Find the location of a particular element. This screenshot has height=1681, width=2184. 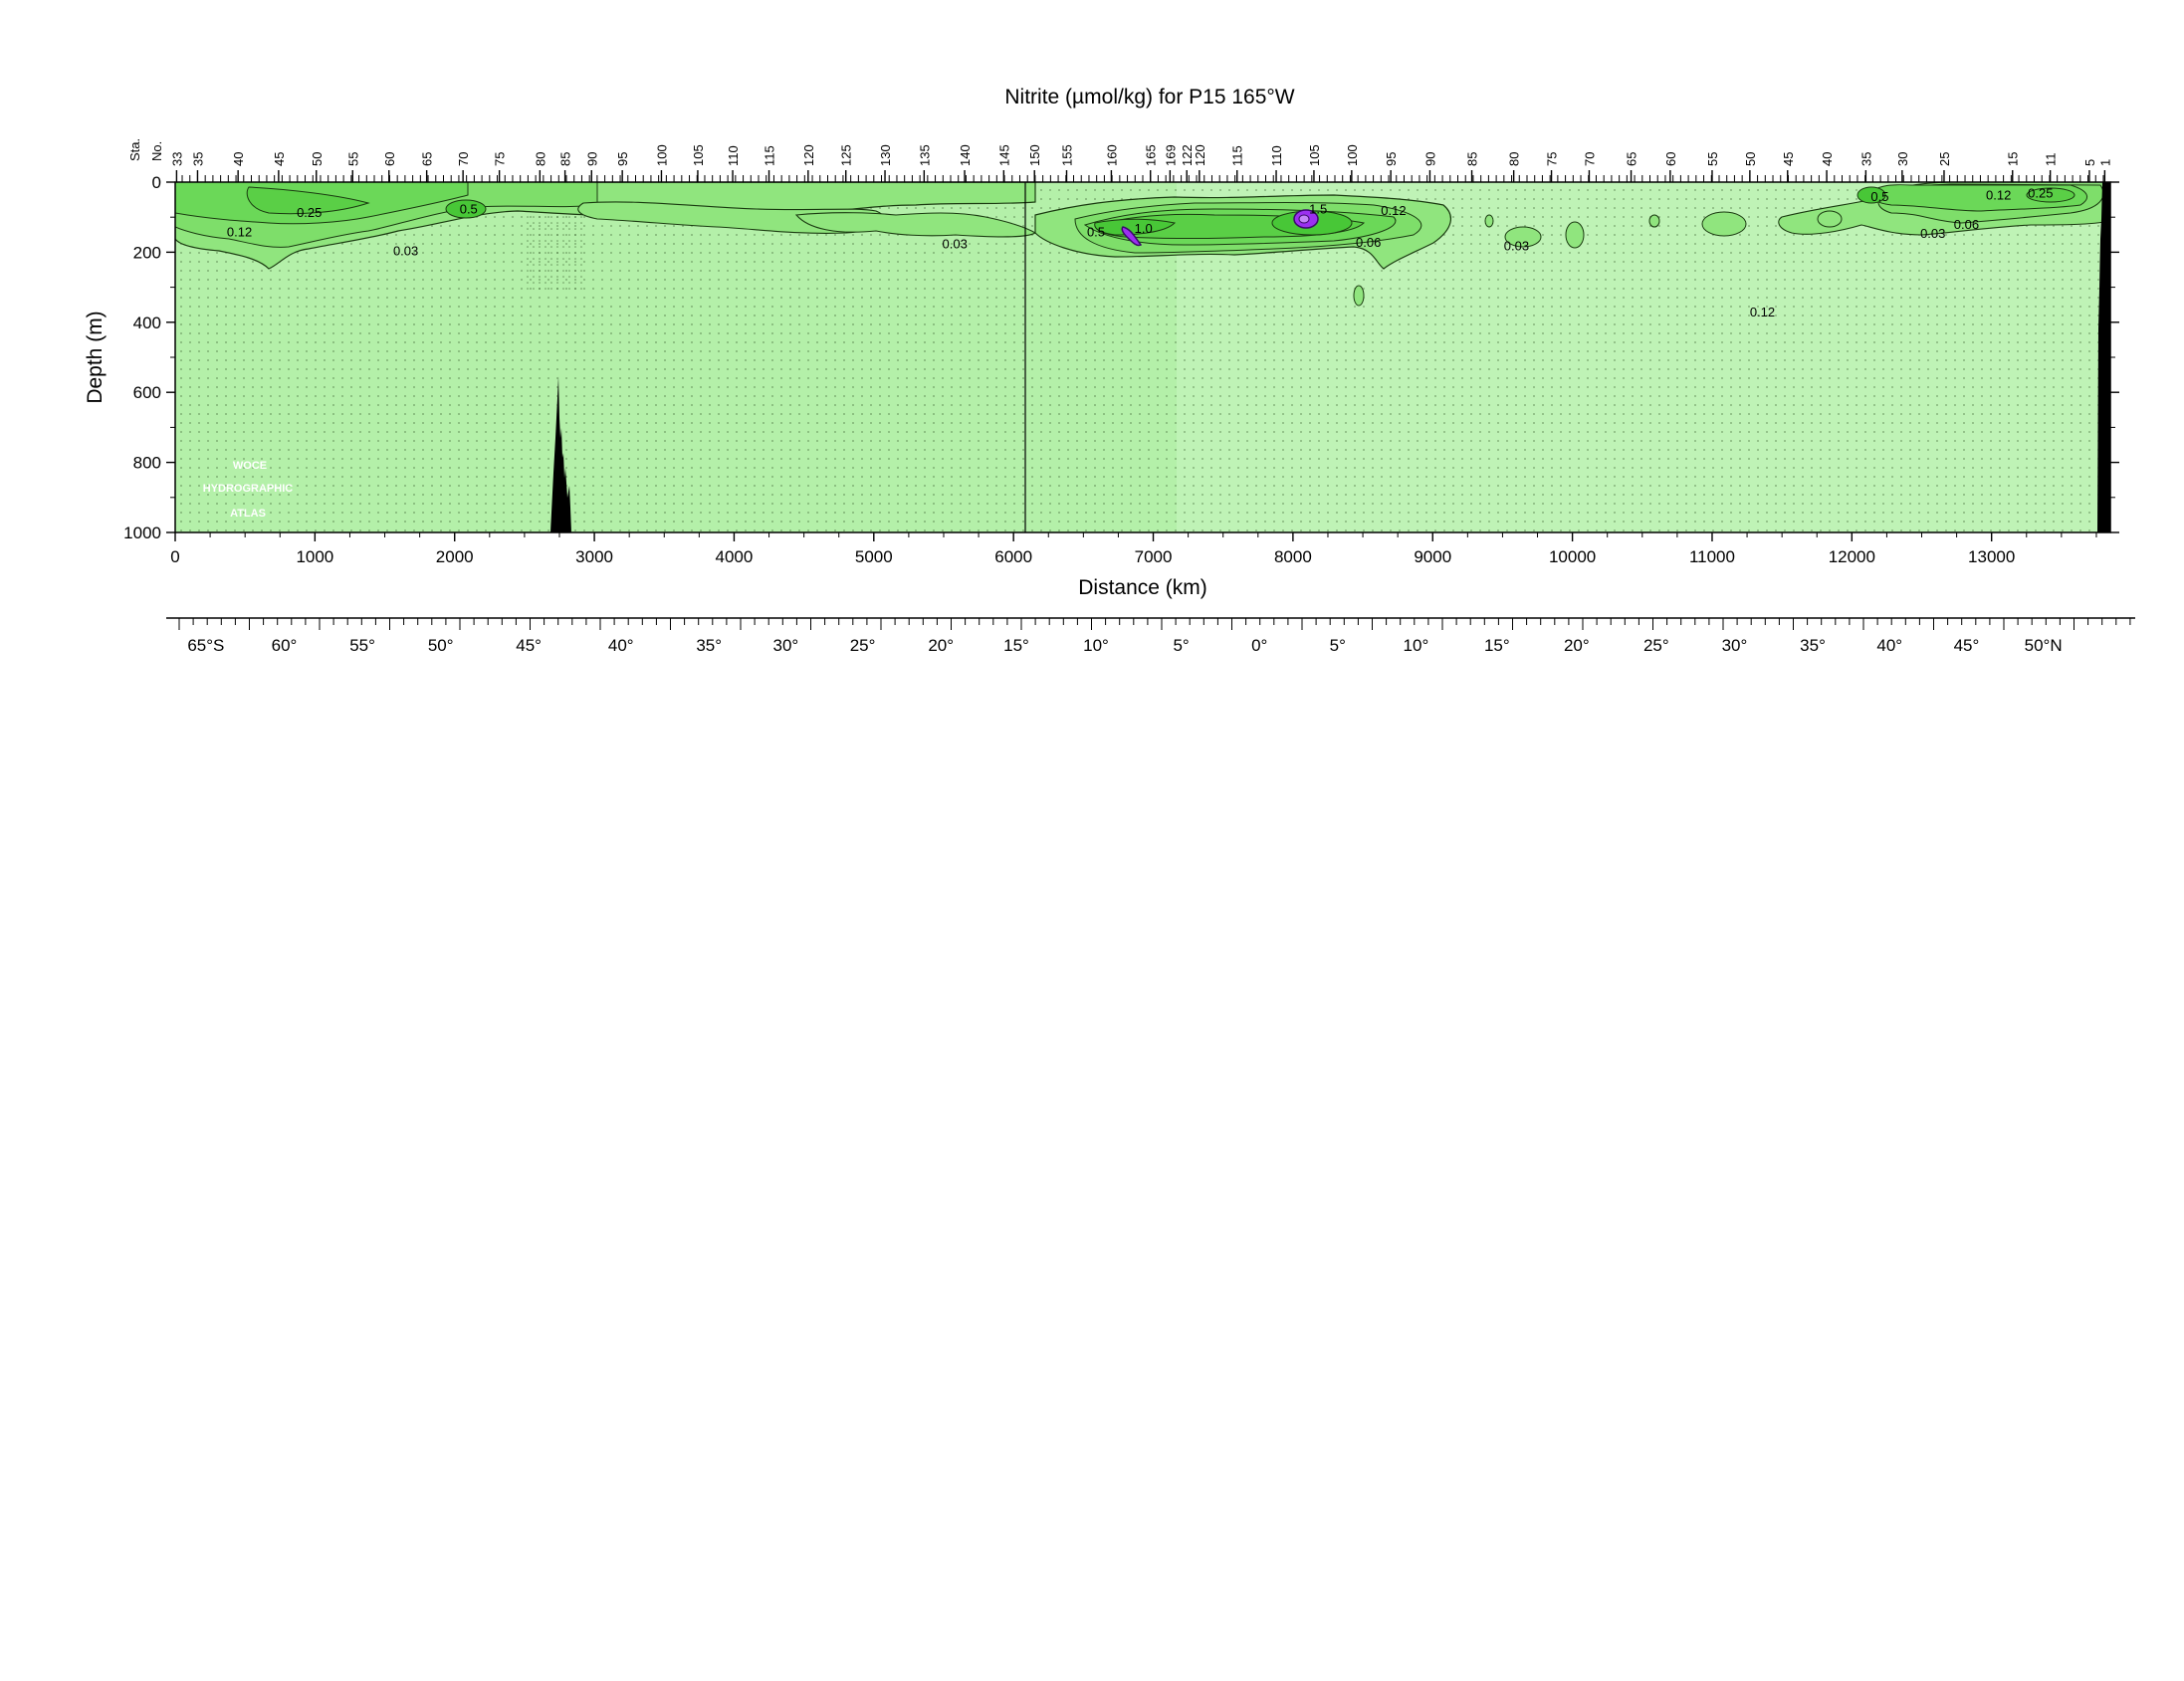

contour-label: 1.0 is located at coordinates (1144, 228).